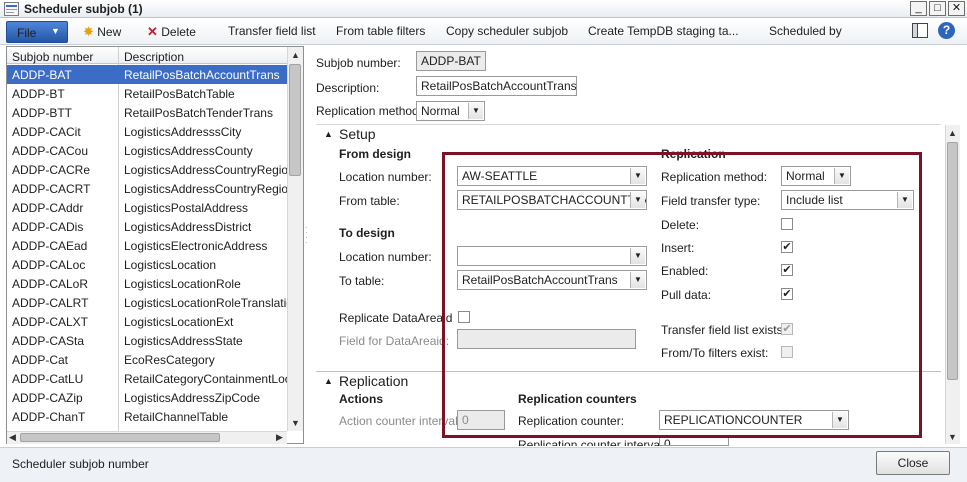 This screenshot has height=482, width=967. I want to click on list-item: ADDP-BTT RetailPosBatchTenderTrans, so click(147, 112).